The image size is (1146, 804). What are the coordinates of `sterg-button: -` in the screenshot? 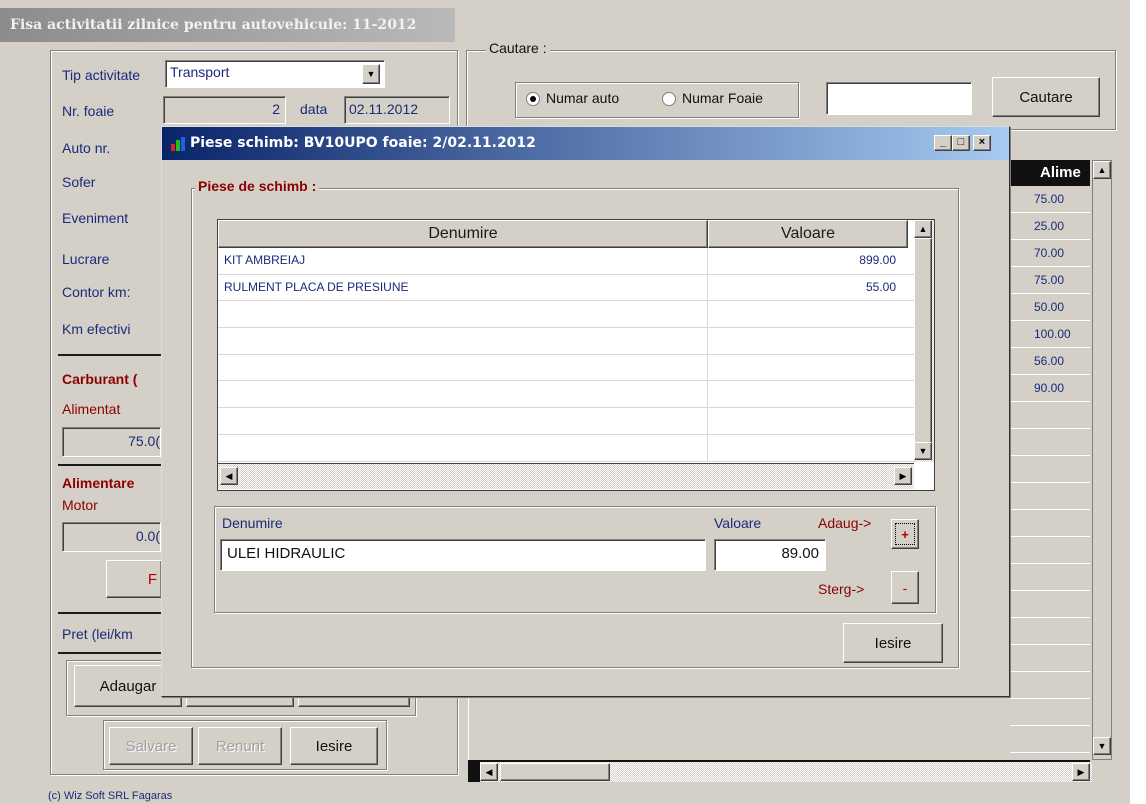 It's located at (905, 587).